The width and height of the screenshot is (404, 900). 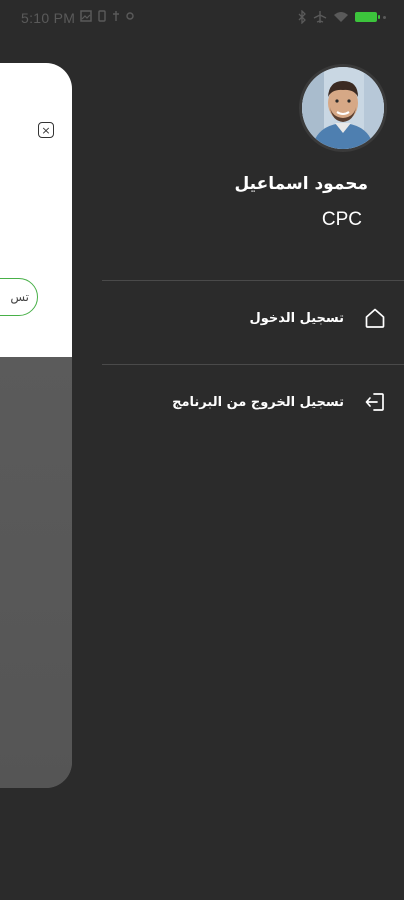 I want to click on menu-item-logout: تسجيل الخروج من البرنامج, so click(x=253, y=402).